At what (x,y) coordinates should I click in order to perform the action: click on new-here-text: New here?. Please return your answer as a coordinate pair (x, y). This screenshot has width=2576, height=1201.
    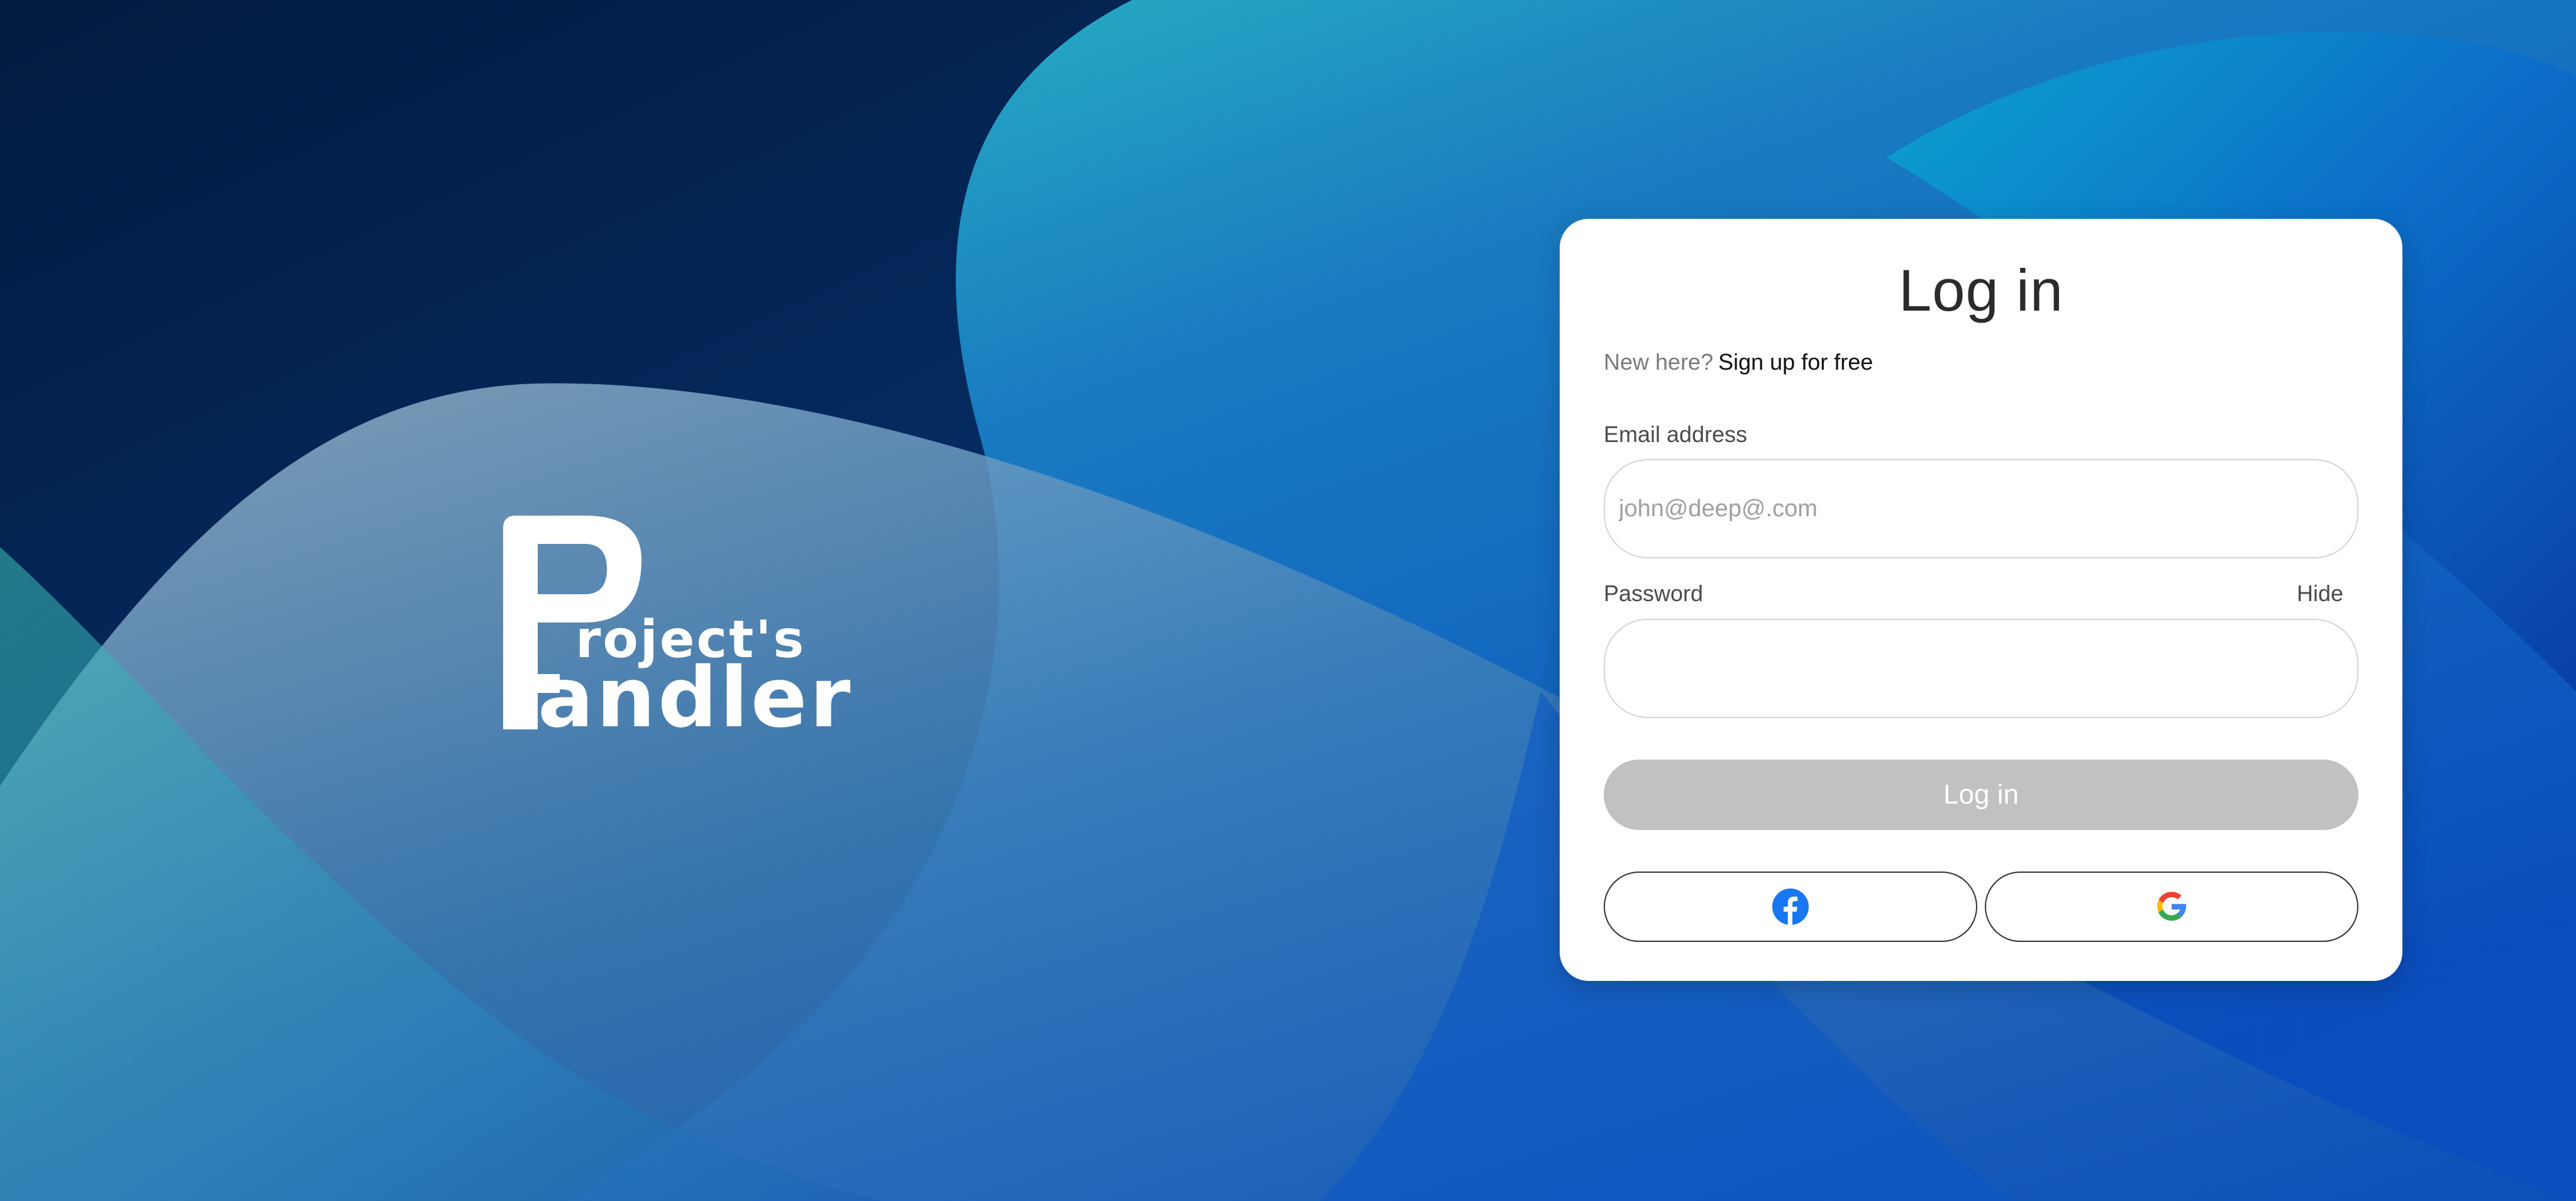
    Looking at the image, I should click on (1659, 362).